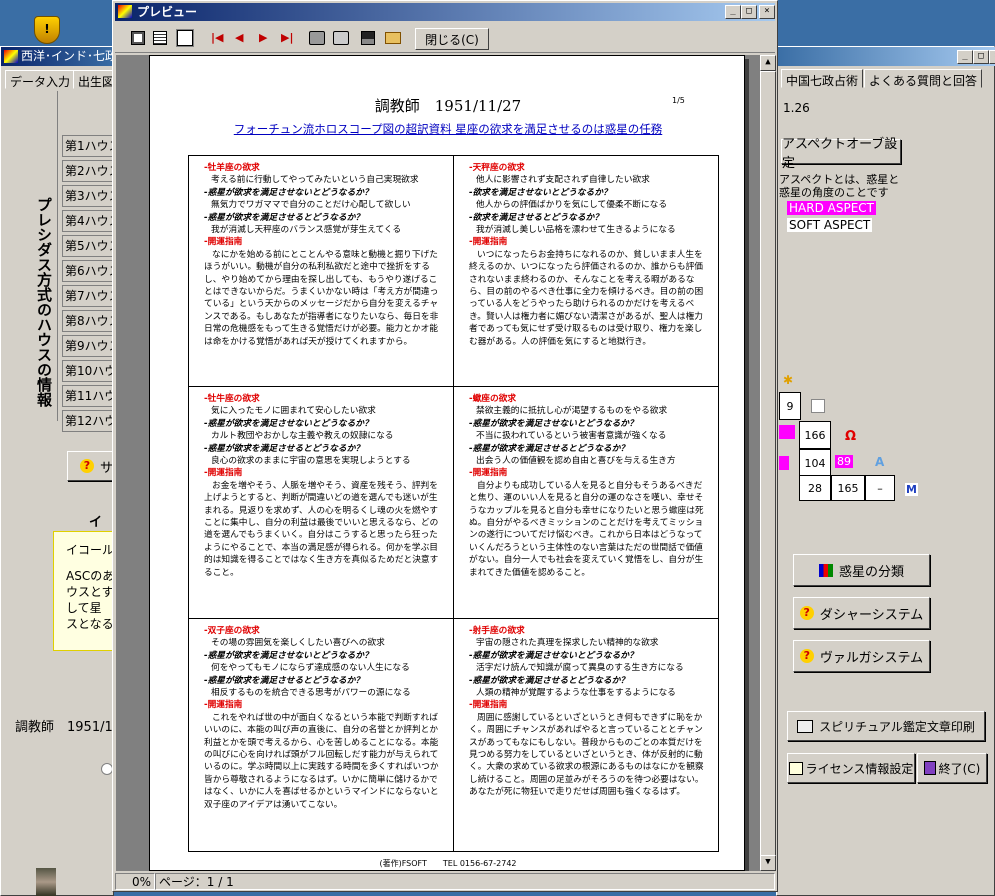  Describe the element at coordinates (445, 12) in the screenshot. I see `preview-titlebar: プレビュー` at that location.